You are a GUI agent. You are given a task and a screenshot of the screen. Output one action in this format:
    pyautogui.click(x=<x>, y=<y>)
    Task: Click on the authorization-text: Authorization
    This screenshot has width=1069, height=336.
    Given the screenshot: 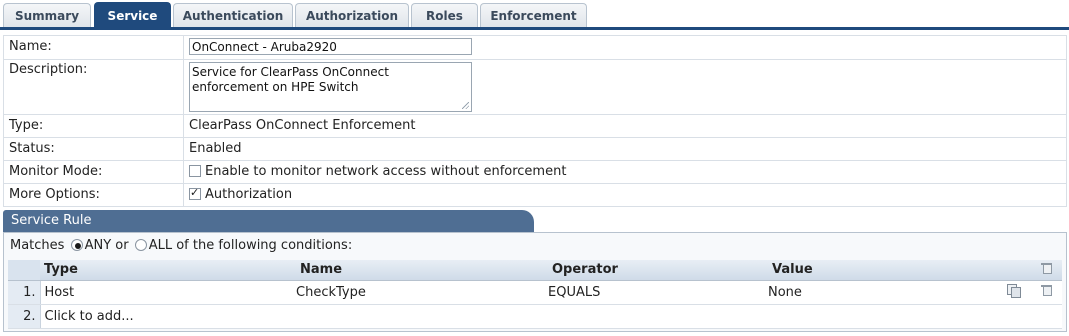 What is the action you would take?
    pyautogui.click(x=249, y=194)
    